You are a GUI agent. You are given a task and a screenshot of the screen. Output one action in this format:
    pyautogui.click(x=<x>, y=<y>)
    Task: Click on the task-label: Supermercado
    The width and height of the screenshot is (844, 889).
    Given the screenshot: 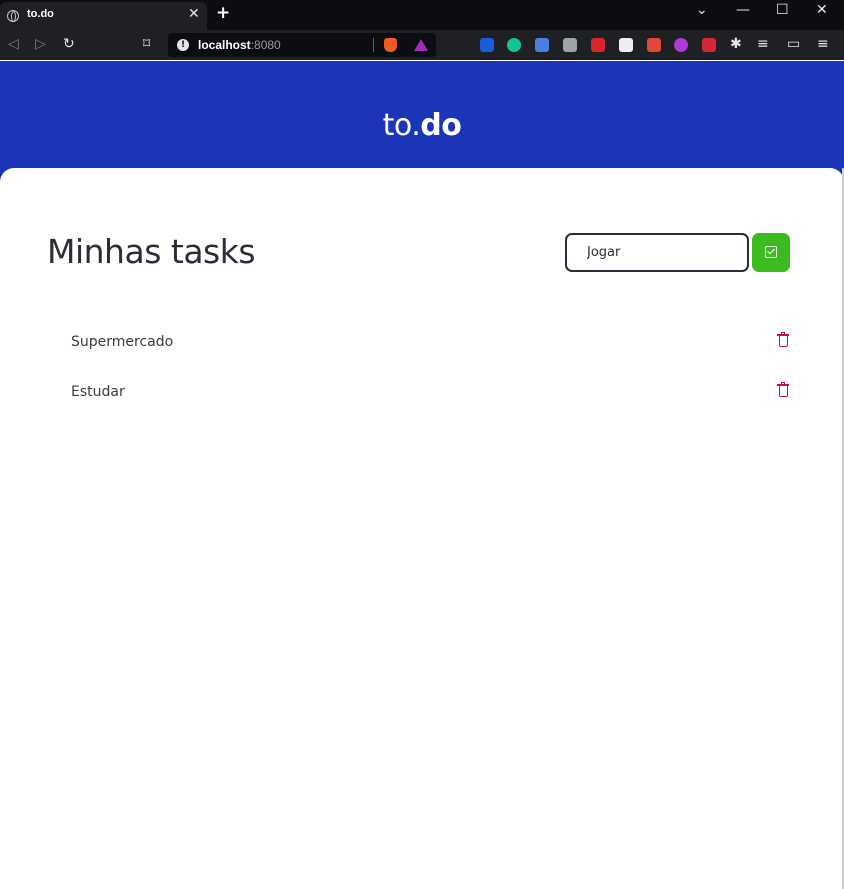 What is the action you would take?
    pyautogui.click(x=122, y=342)
    